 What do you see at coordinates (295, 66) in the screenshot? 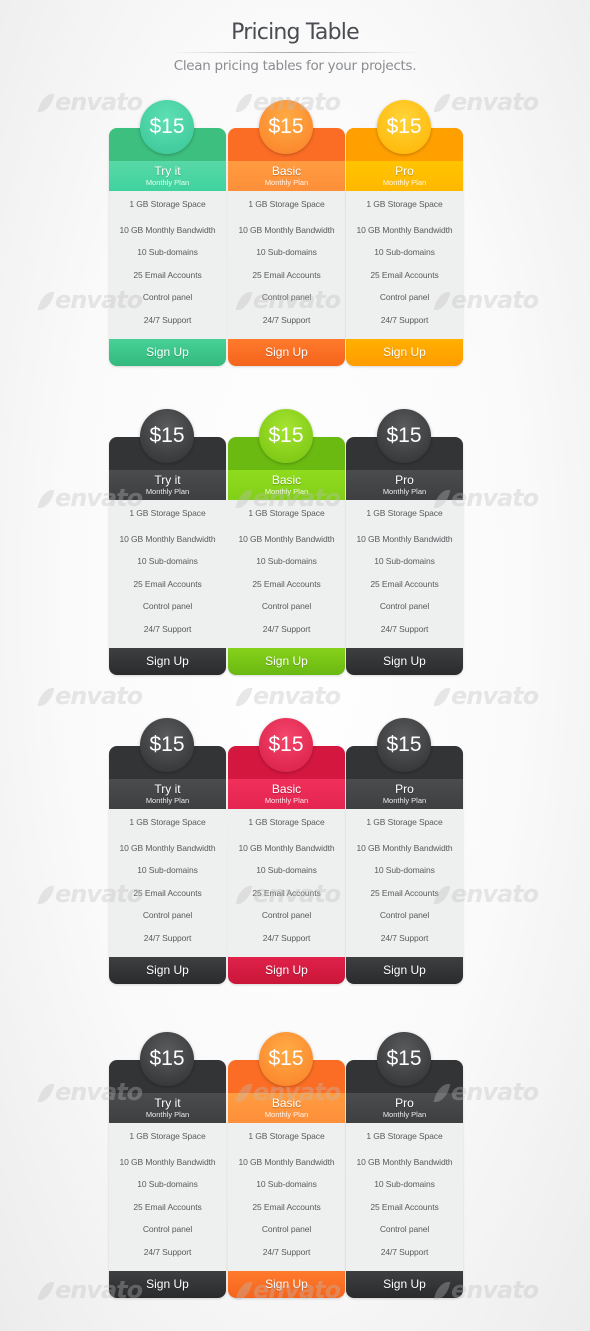
I see `page-subtitle: Clean pricing tables for your projects.` at bounding box center [295, 66].